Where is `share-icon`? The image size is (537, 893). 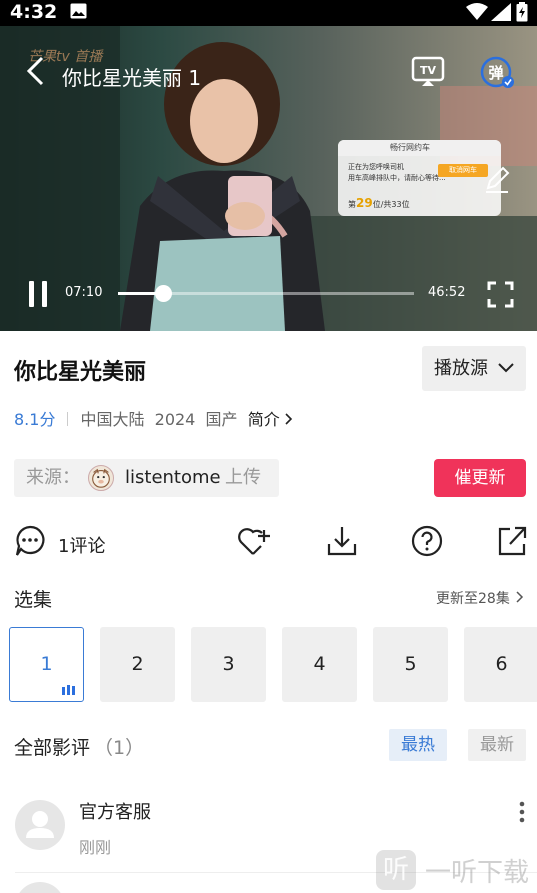
share-icon is located at coordinates (512, 541).